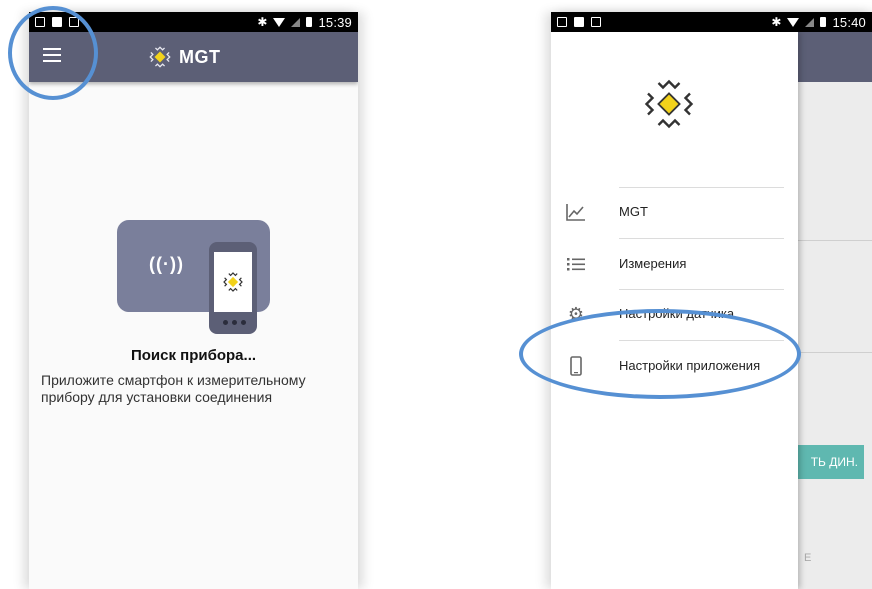 The height and width of the screenshot is (589, 872). Describe the element at coordinates (575, 212) in the screenshot. I see `chart-icon` at that location.